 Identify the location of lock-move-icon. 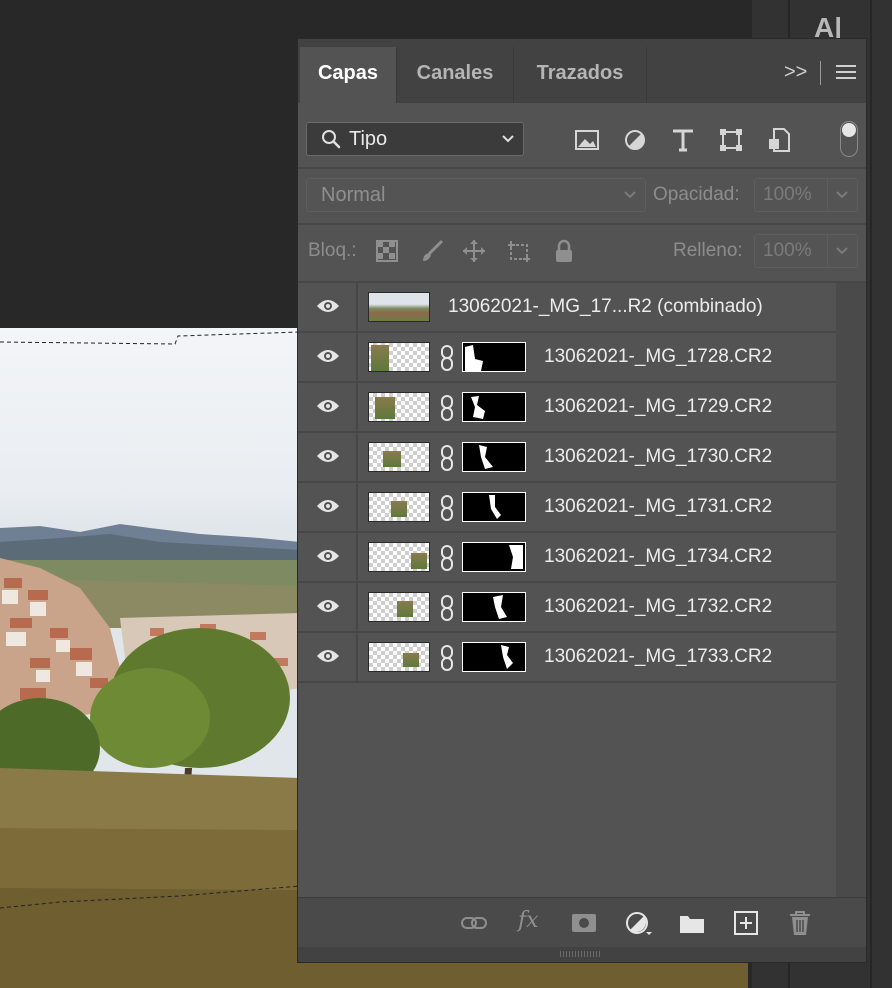
(474, 251).